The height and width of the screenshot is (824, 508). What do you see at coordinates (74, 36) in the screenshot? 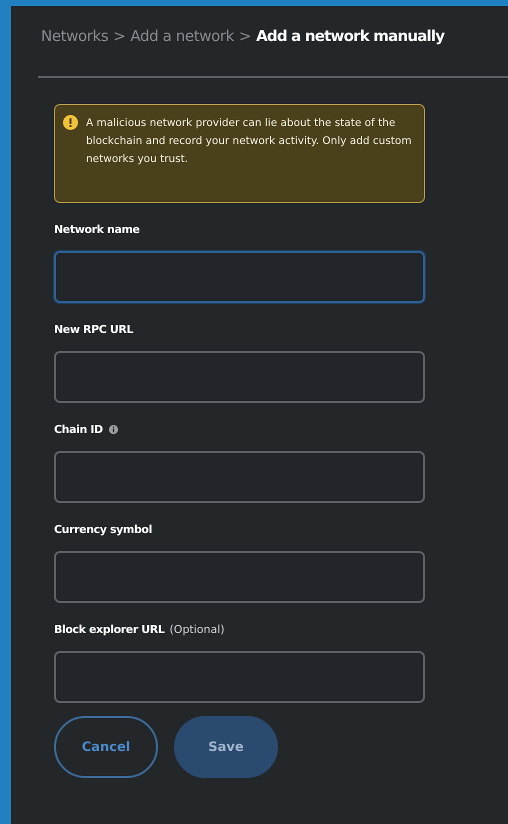
I see `breadcrumb-link: Networks` at bounding box center [74, 36].